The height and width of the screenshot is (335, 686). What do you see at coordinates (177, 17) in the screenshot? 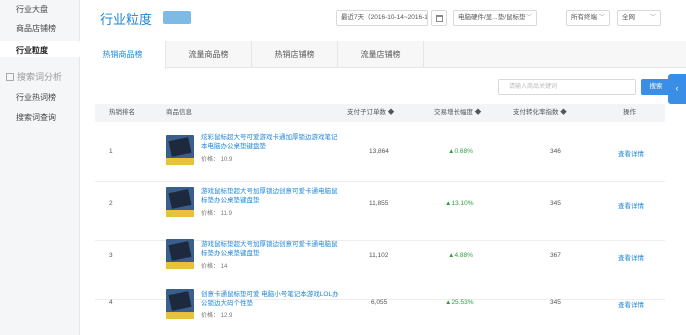
I see `title-badge` at bounding box center [177, 17].